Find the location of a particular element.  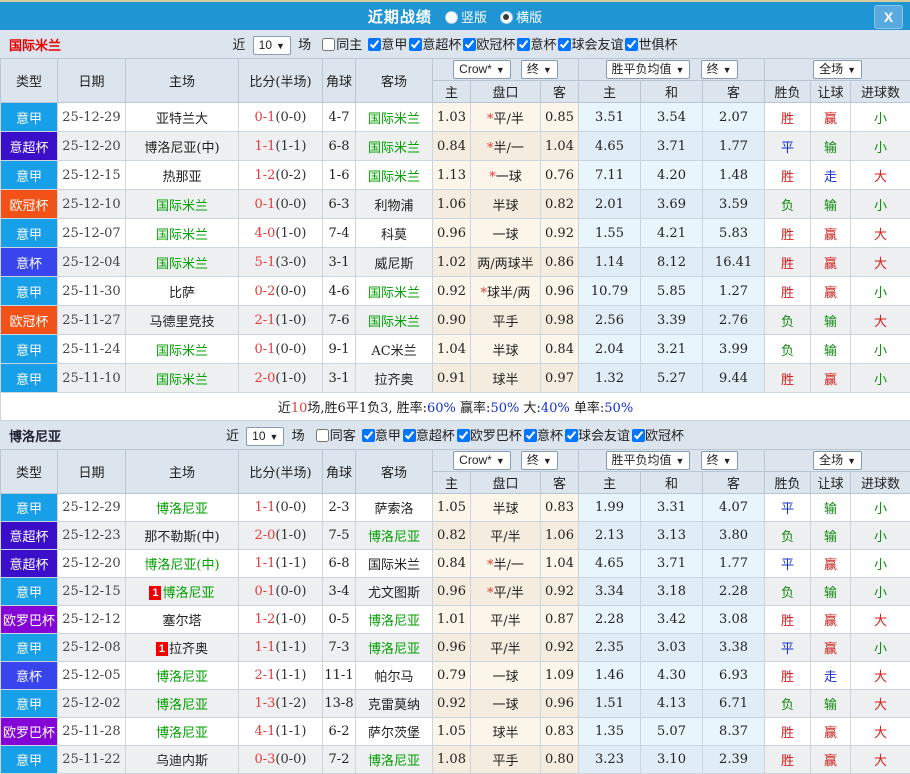

filter-row: 国际米兰 近 10▼ 场 同主 意甲意超杯欧冠杯意杯球会友谊世俱杯 is located at coordinates (455, 44).